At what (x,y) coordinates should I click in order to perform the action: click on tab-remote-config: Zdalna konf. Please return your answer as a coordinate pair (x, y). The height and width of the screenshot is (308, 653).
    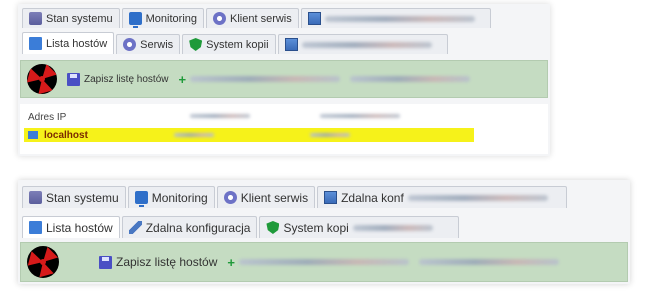
    Looking at the image, I should click on (442, 197).